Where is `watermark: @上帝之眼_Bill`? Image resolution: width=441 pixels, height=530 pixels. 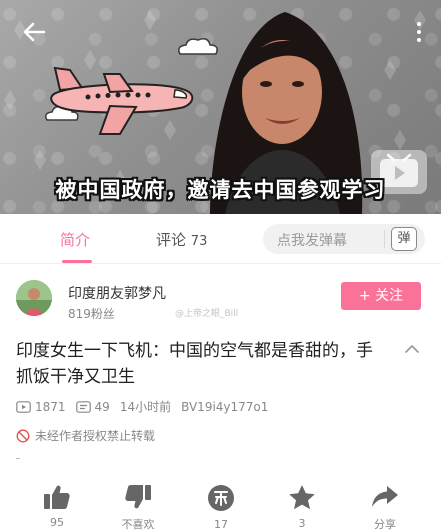
watermark: @上帝之眼_Bill is located at coordinates (207, 314).